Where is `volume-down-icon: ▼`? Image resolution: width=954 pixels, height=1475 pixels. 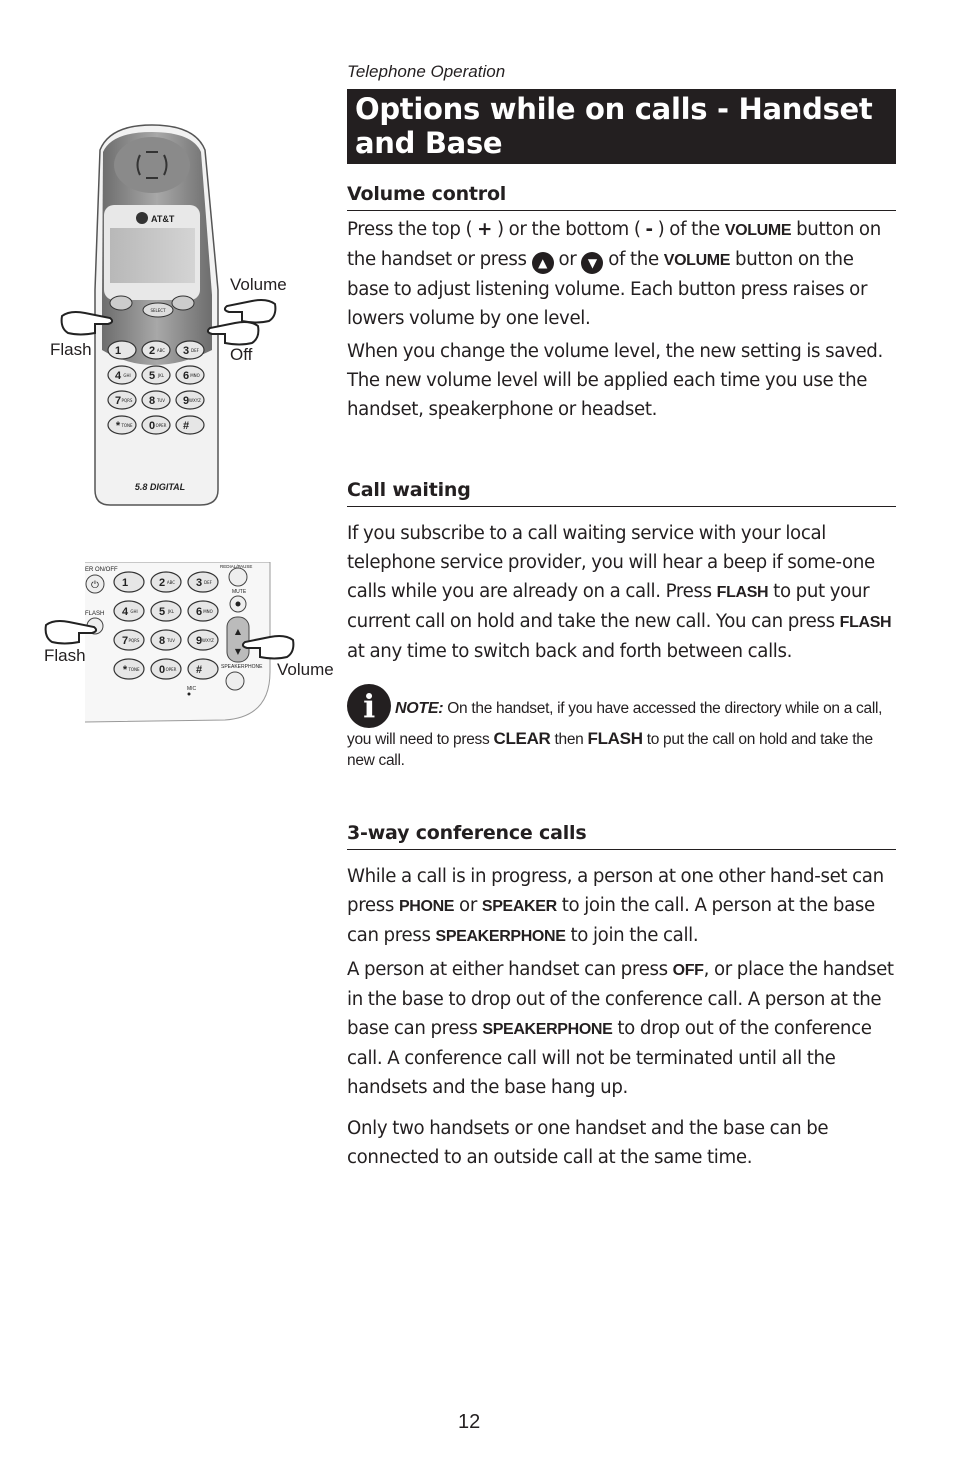
volume-down-icon: ▼ is located at coordinates (592, 263).